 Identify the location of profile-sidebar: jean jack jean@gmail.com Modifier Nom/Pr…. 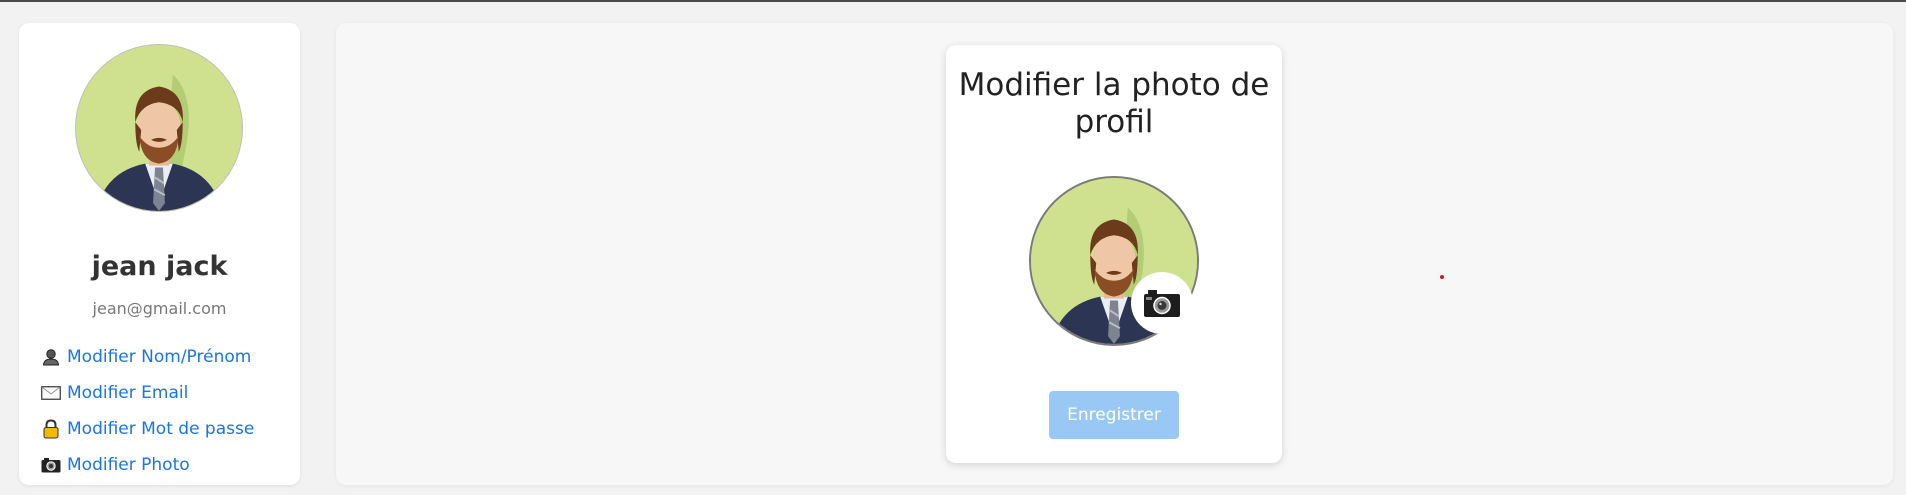
(159, 254).